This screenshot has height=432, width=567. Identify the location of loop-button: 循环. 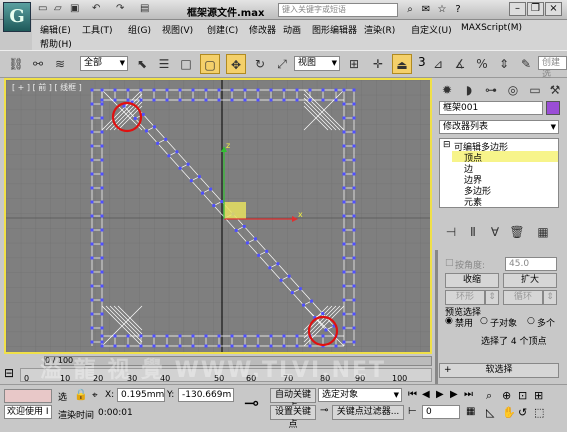
(523, 297).